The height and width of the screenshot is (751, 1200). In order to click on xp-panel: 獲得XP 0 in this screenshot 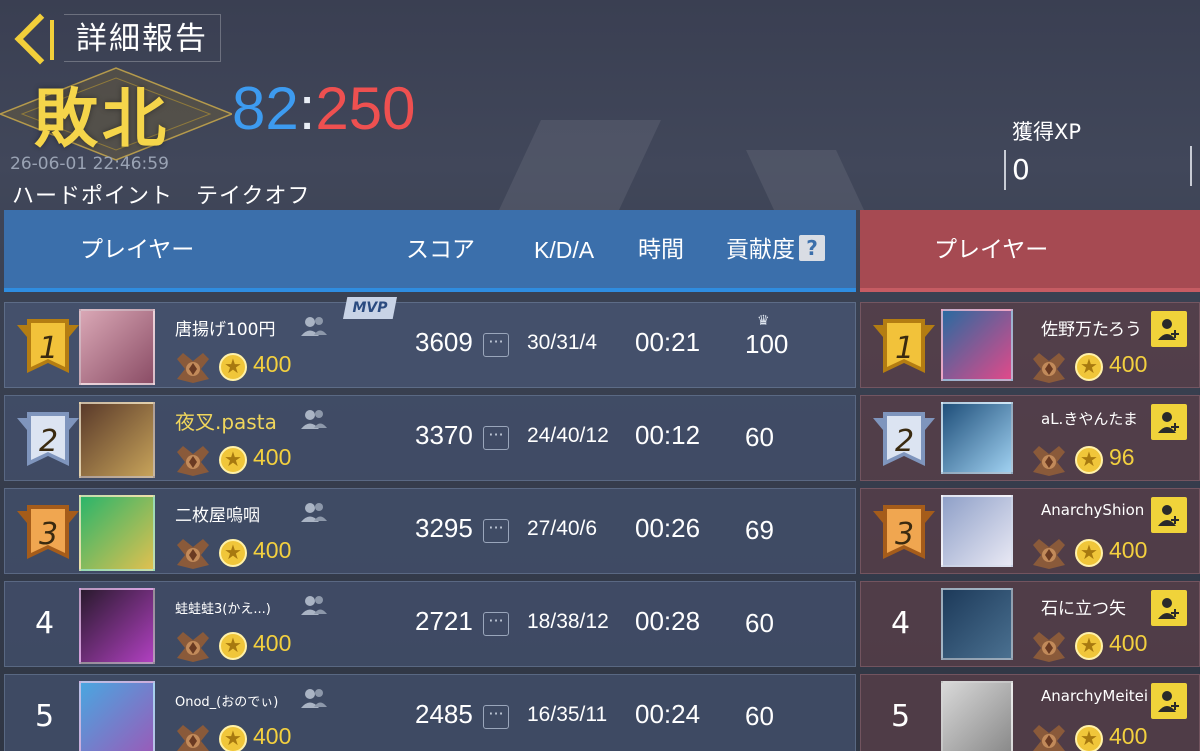, I will do `click(1042, 153)`.